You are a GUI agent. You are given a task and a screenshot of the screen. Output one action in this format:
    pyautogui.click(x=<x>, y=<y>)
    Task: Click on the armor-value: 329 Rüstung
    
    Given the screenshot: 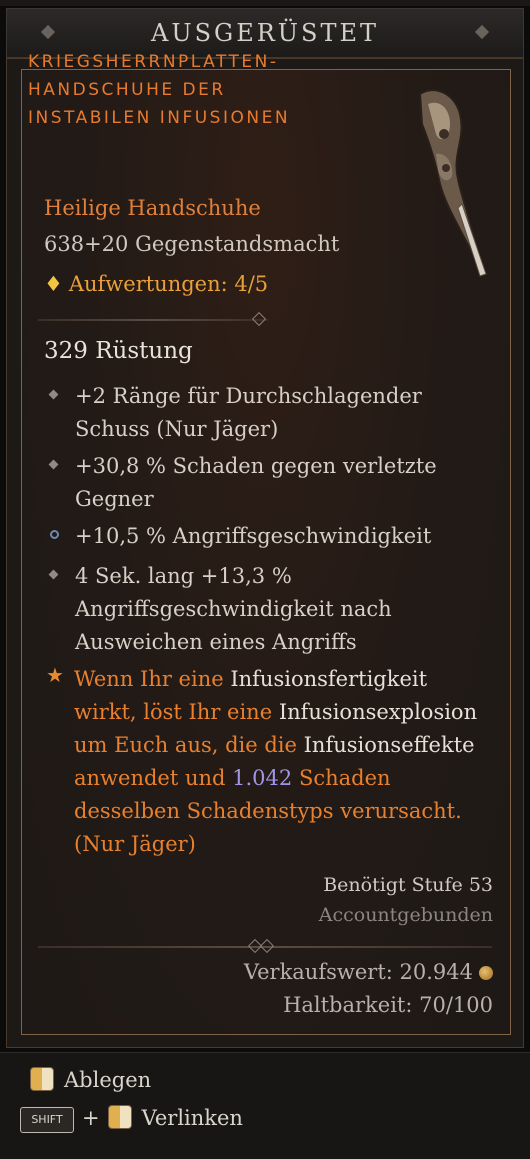 What is the action you would take?
    pyautogui.click(x=118, y=351)
    